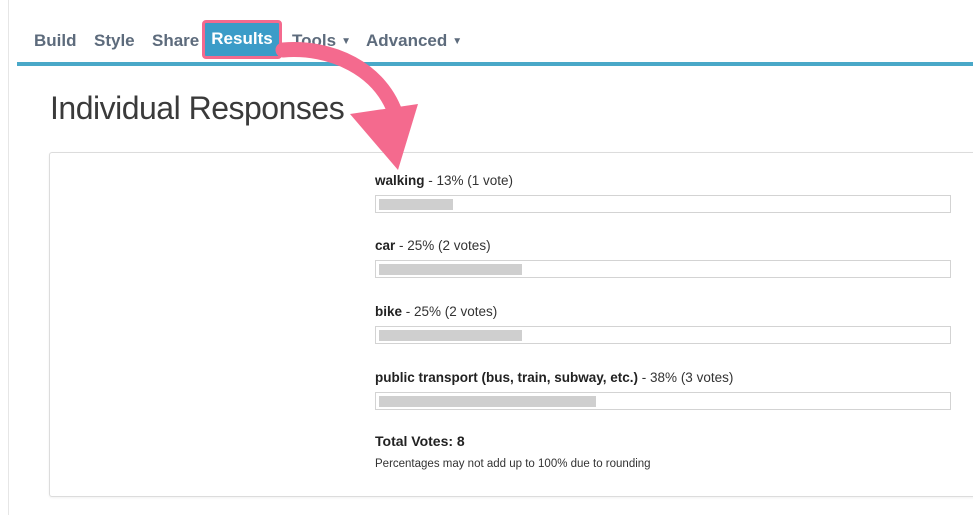 This screenshot has width=973, height=515. I want to click on nav-underline, so click(495, 64).